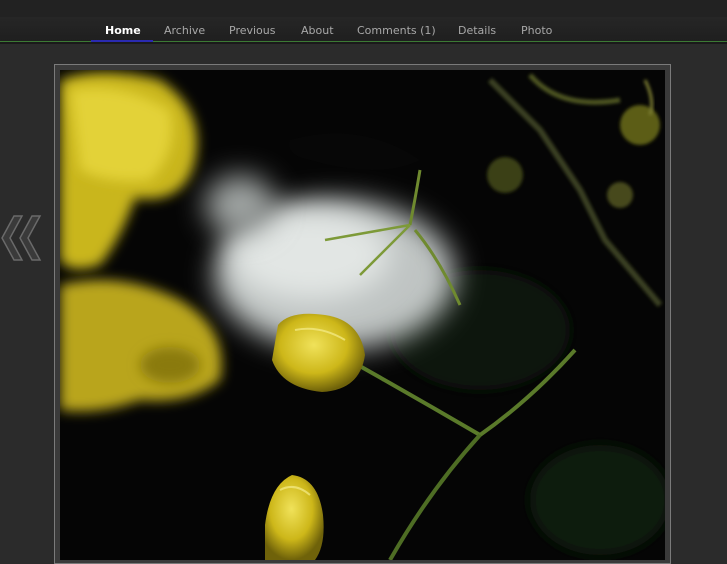  What do you see at coordinates (317, 29) in the screenshot?
I see `nav-about: About` at bounding box center [317, 29].